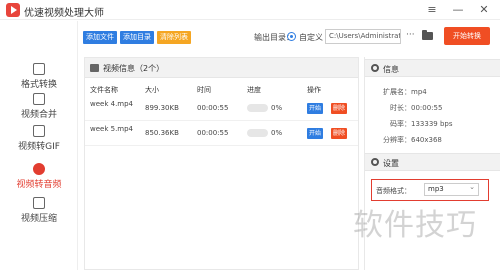 Image resolution: width=500 pixels, height=270 pixels. I want to click on start-convert-button: 开始转换, so click(467, 36).